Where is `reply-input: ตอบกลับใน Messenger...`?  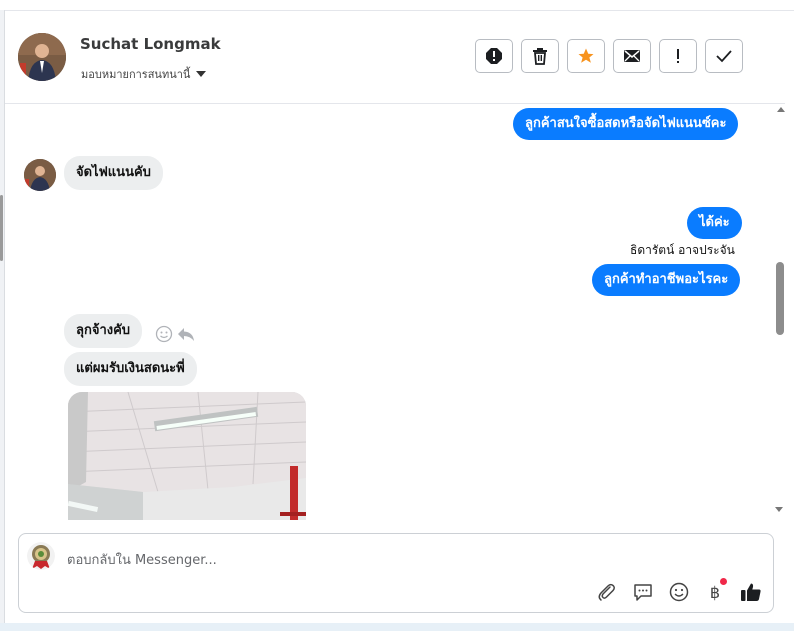
reply-input: ตอบกลับใน Messenger... is located at coordinates (142, 559).